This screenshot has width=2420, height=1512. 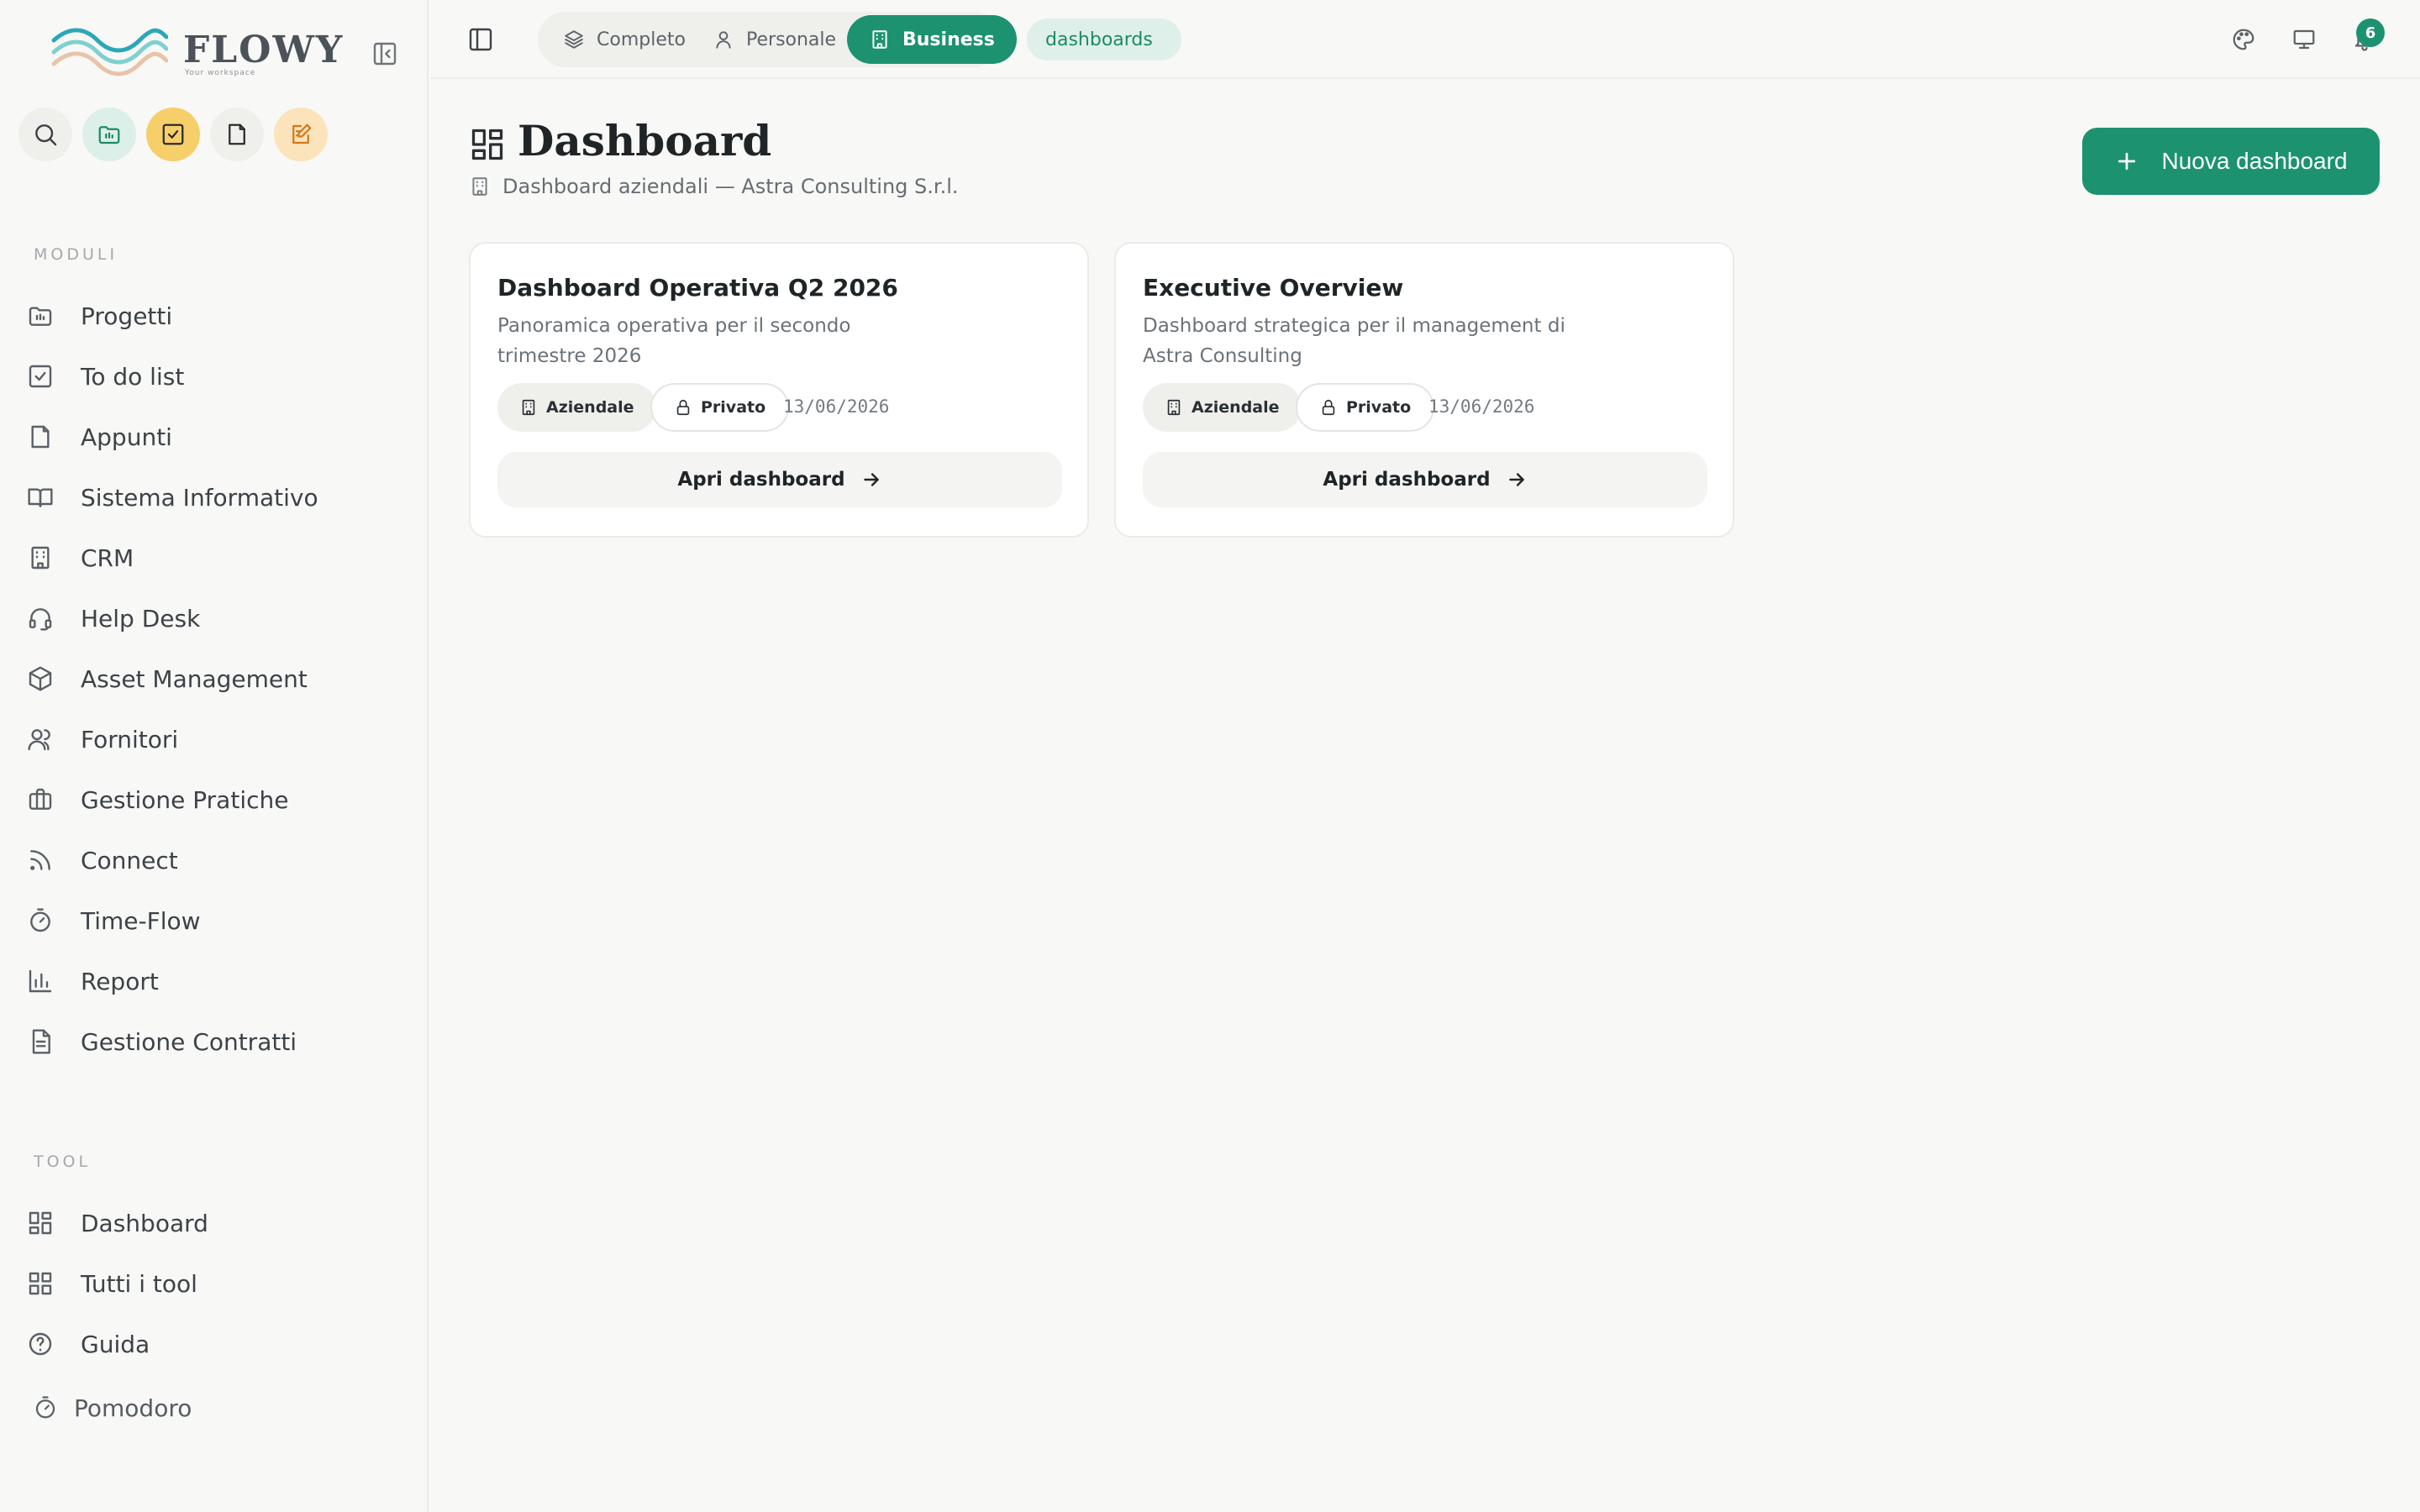 I want to click on wave-logo-icon, so click(x=109, y=52).